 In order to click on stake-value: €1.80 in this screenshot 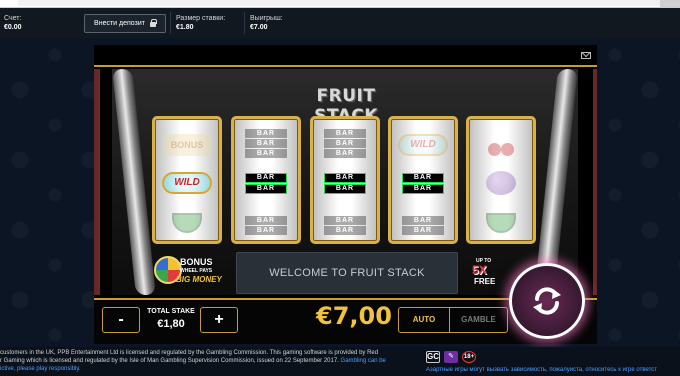, I will do `click(185, 27)`.